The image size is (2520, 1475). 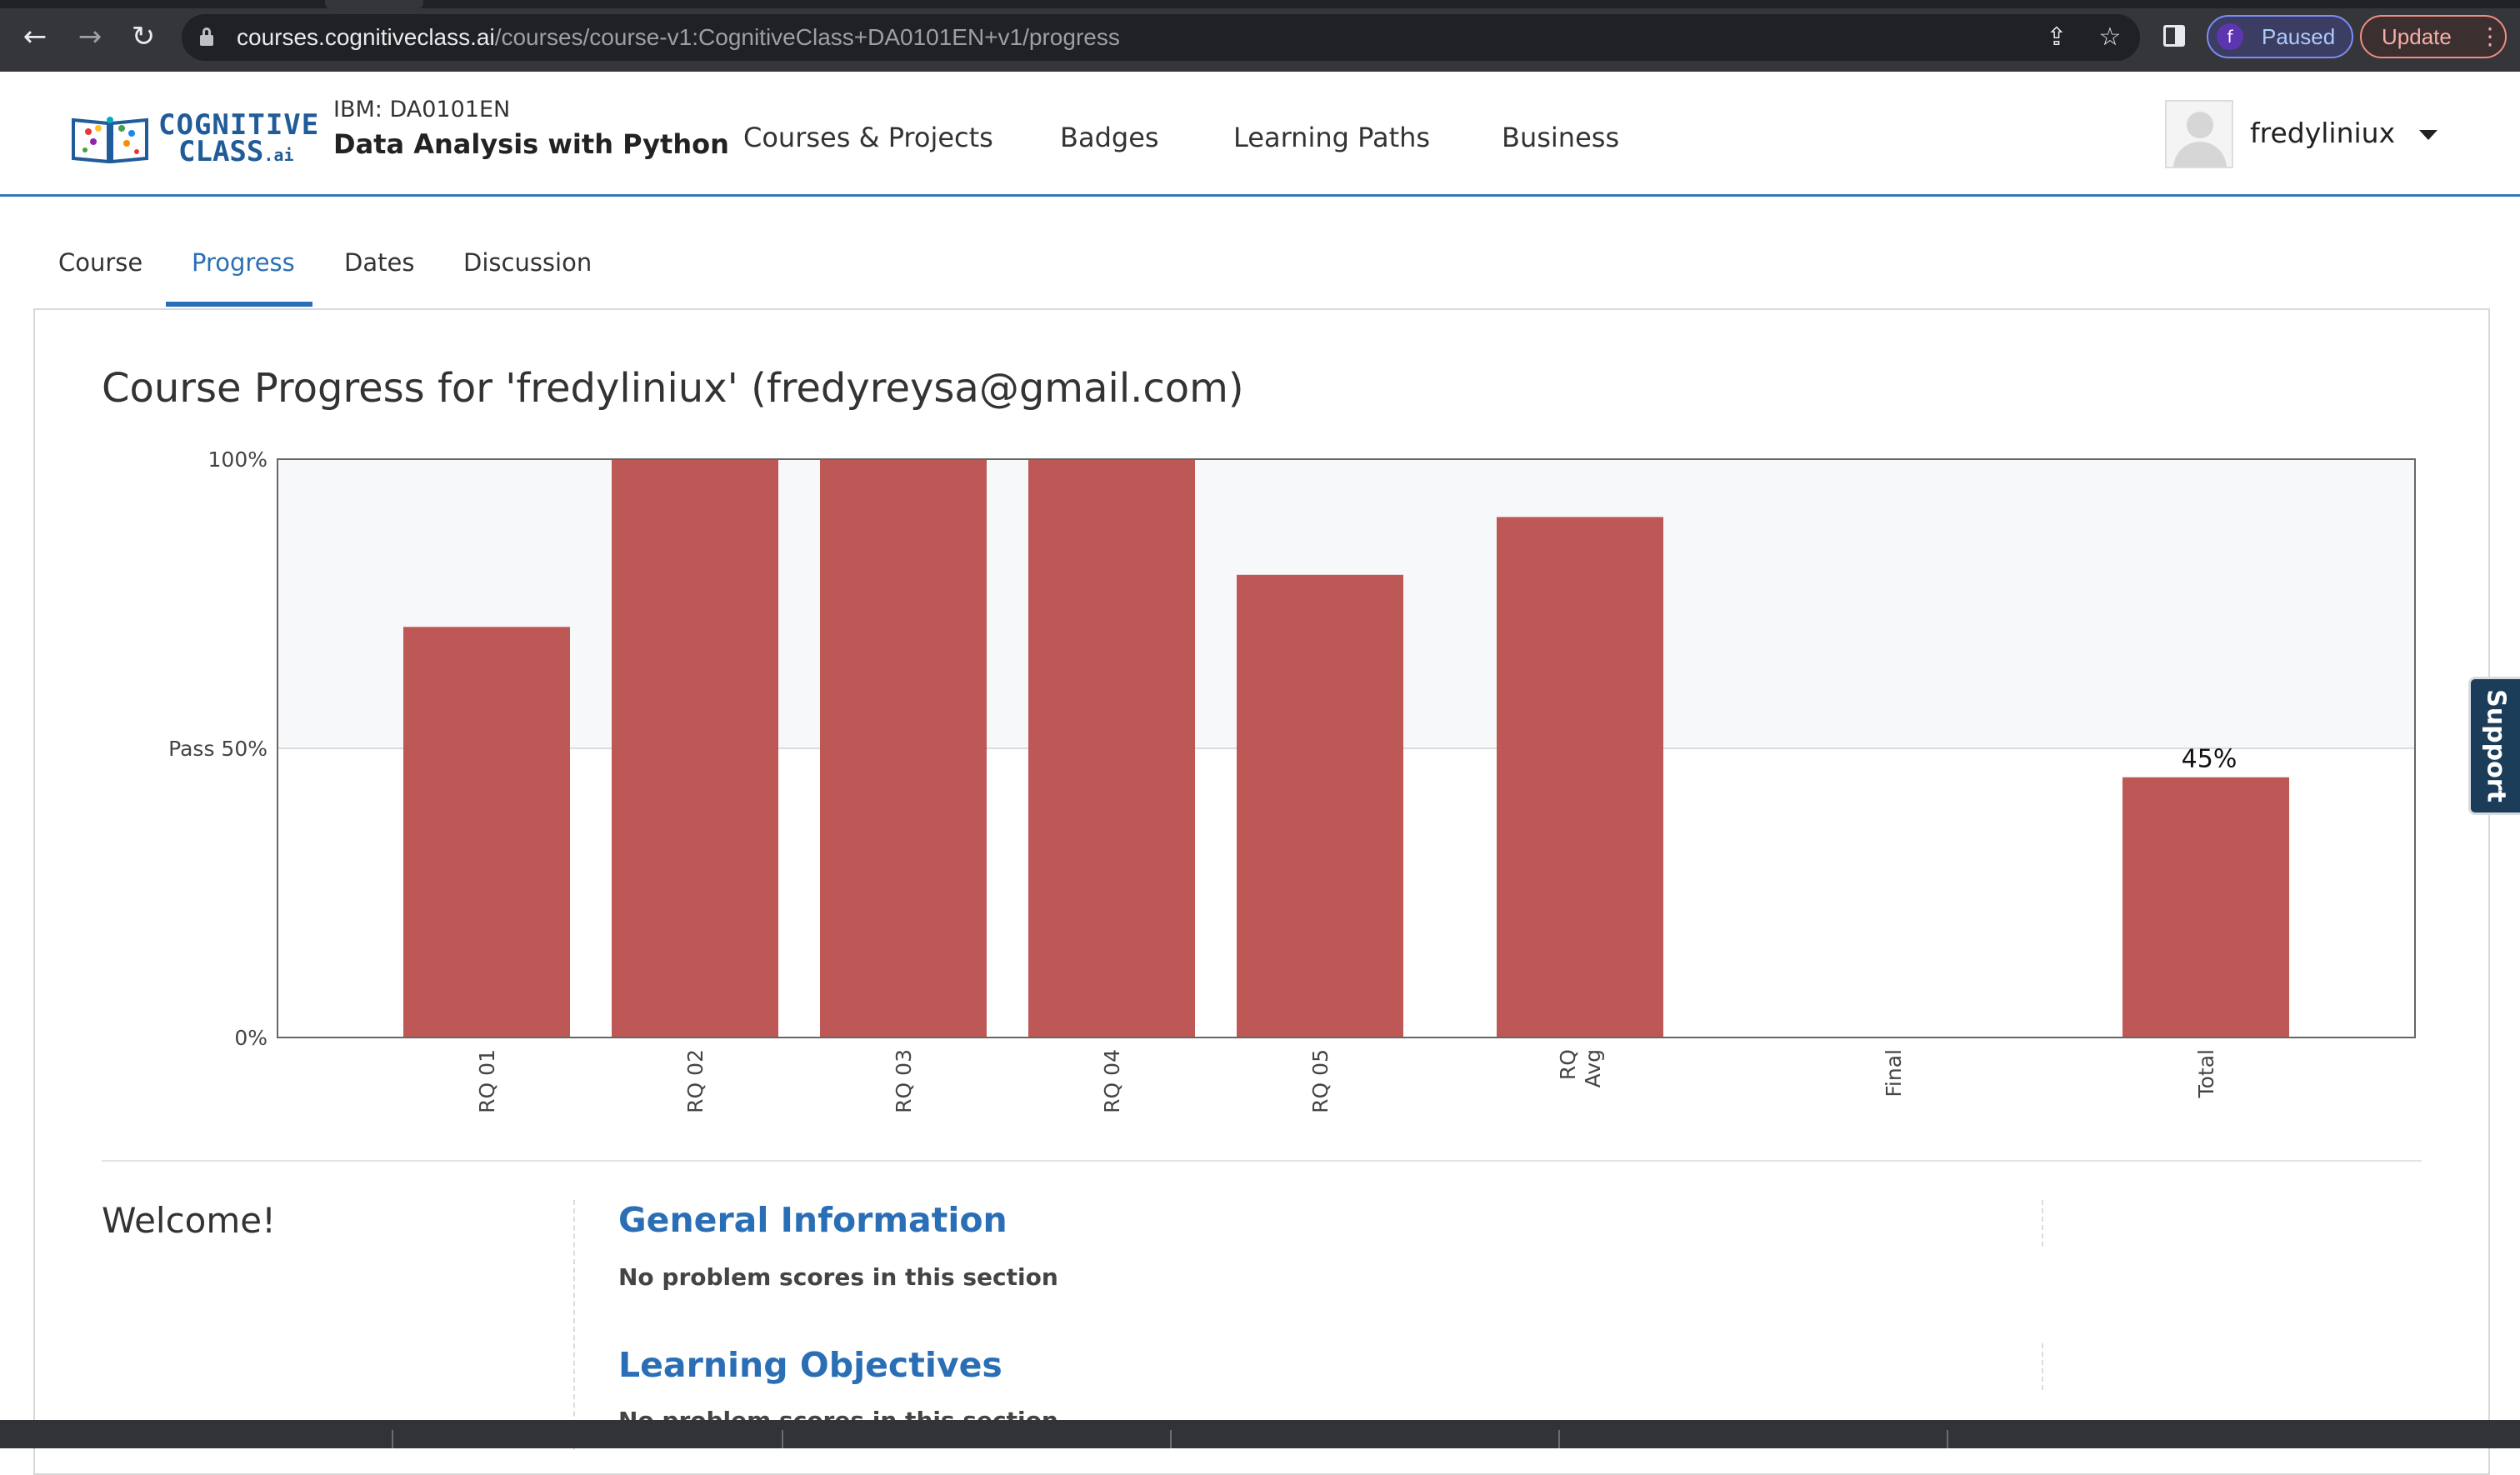 I want to click on x-tick-label-text: Total, so click(x=2206, y=1073).